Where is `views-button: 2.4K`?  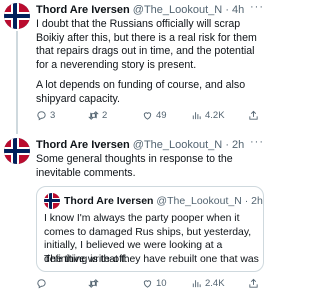
views-button: 2.4K is located at coordinates (208, 283).